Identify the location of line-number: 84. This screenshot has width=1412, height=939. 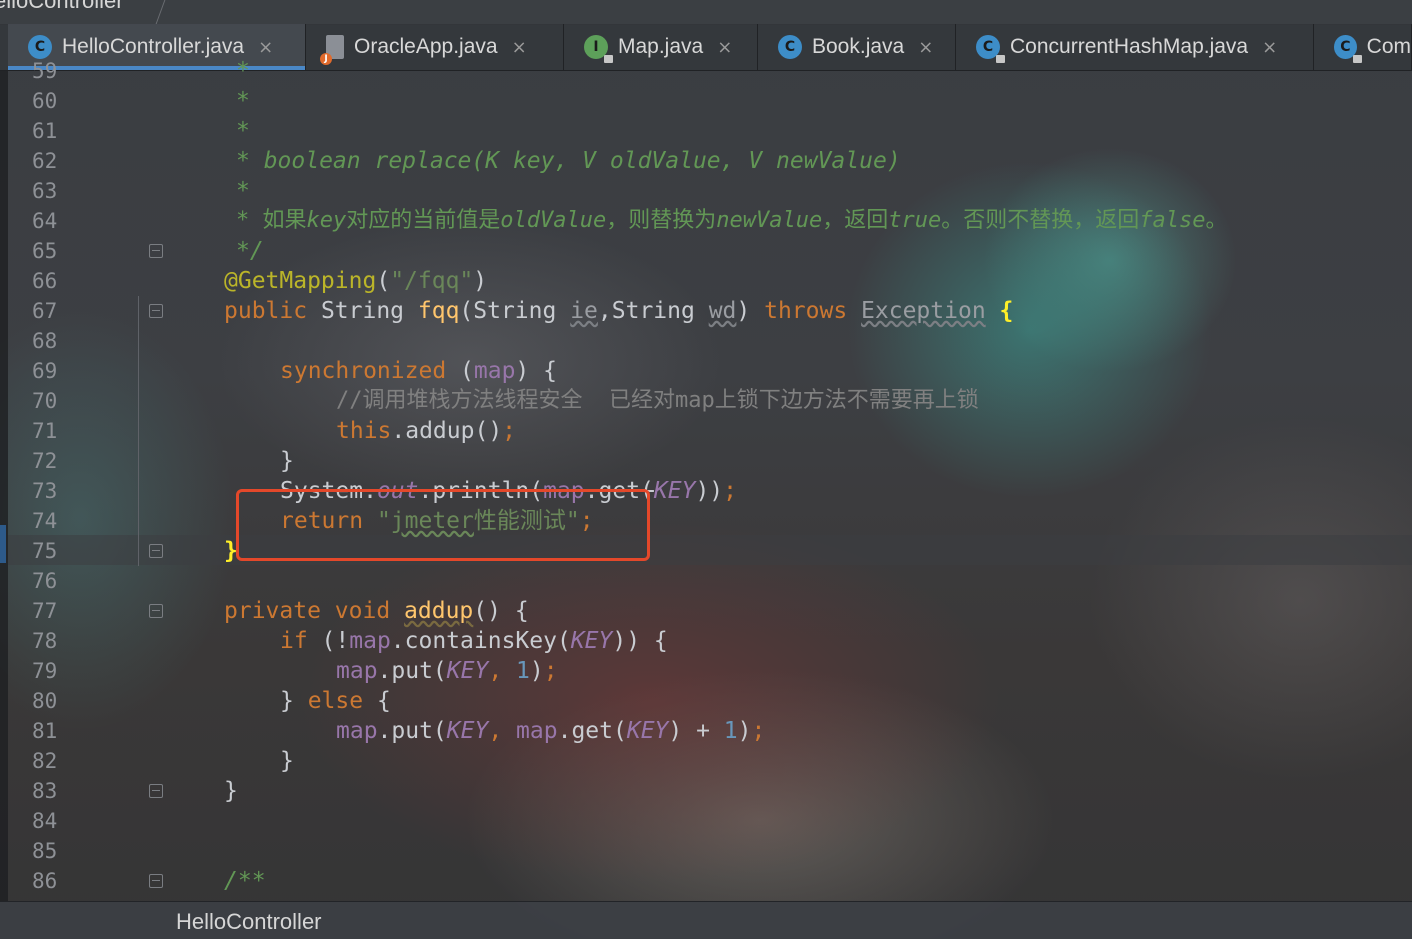
(45, 821).